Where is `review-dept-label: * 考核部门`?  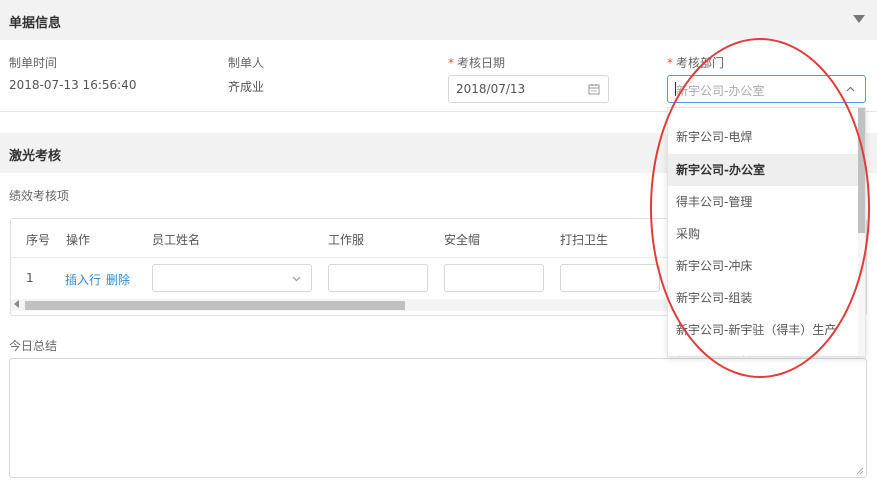 review-dept-label: * 考核部门 is located at coordinates (695, 62).